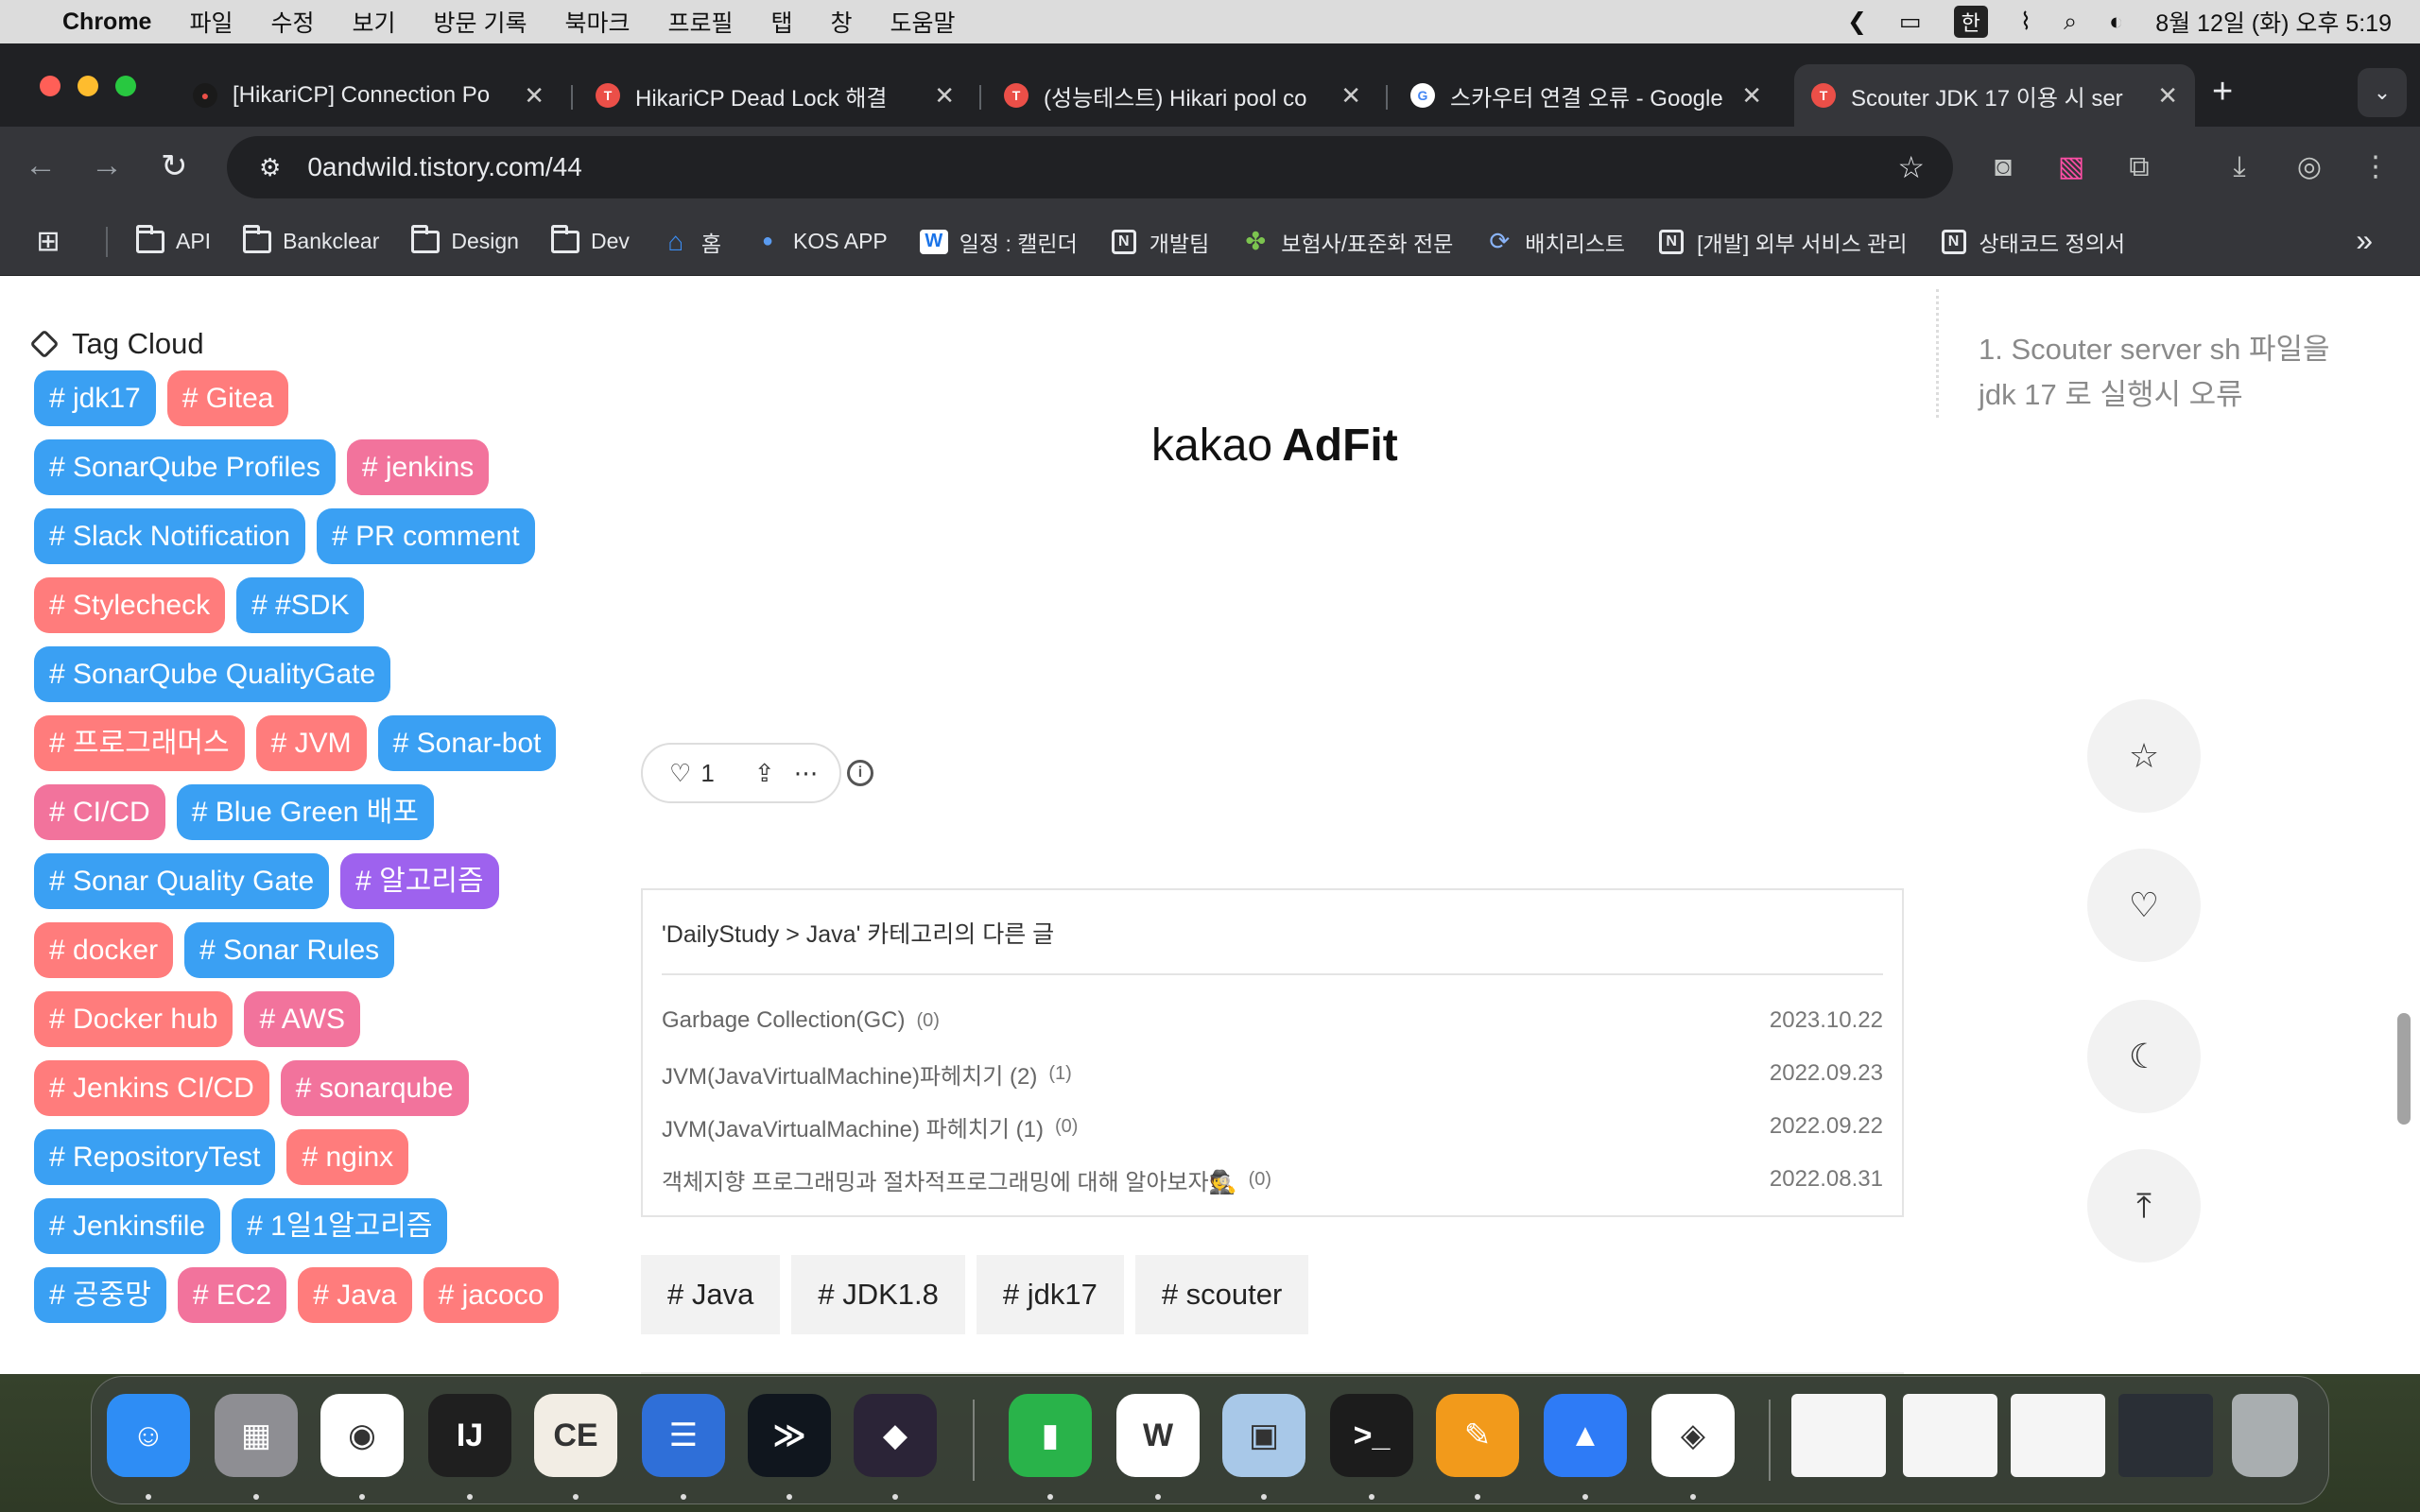  I want to click on tag-cloud-tag: # Blue Green 배포, so click(305, 812).